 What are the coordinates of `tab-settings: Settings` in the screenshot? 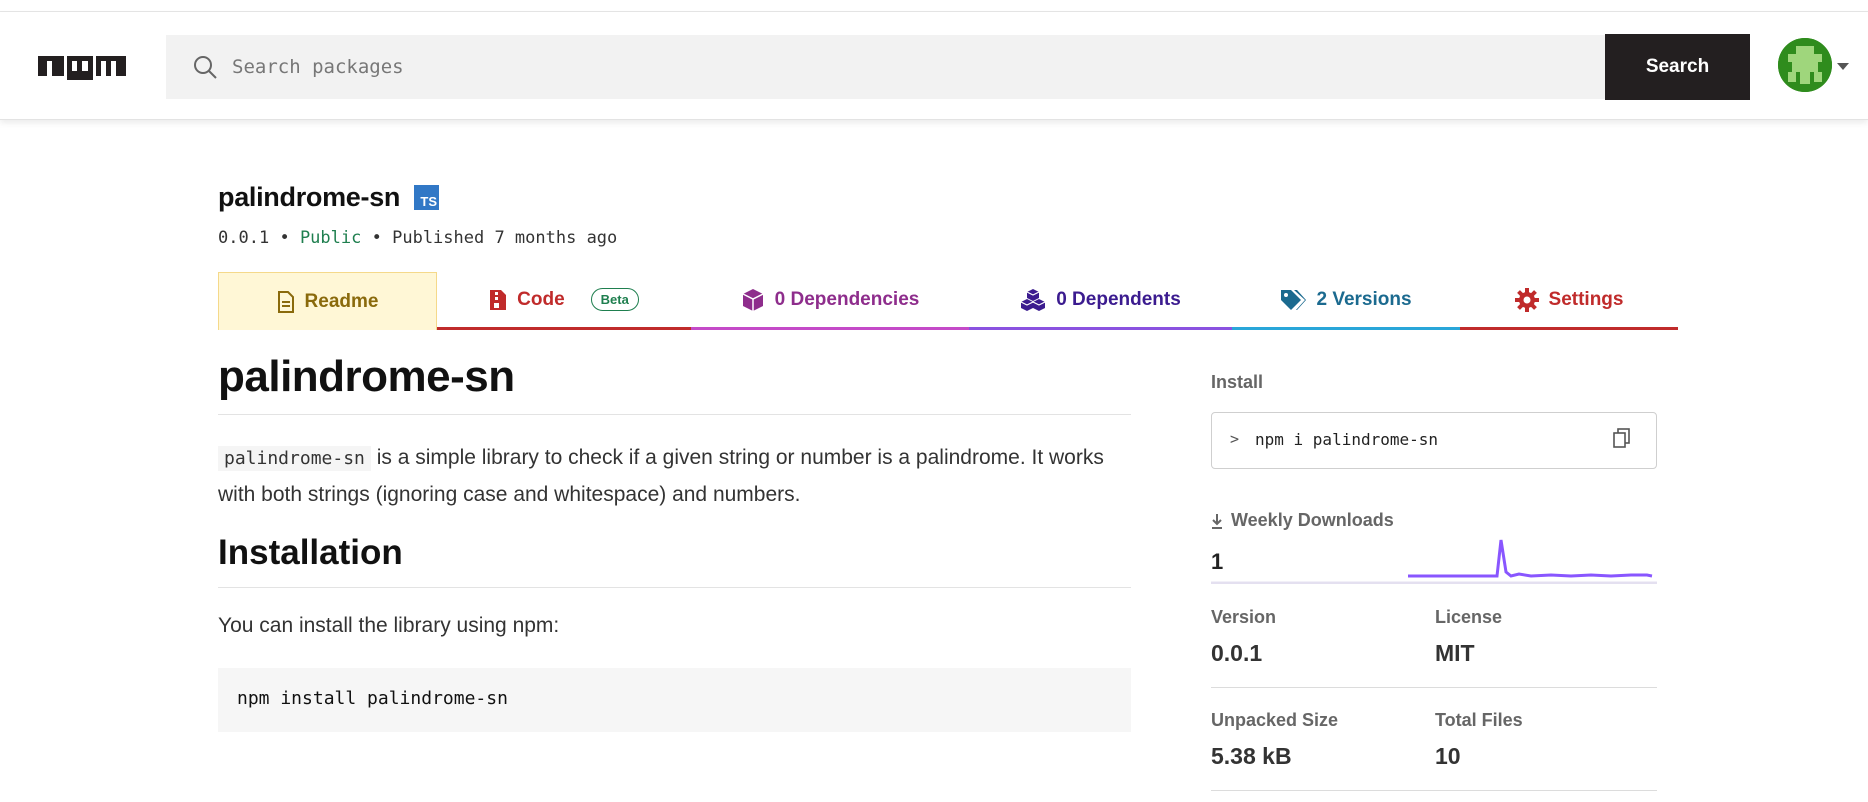 It's located at (1569, 301).